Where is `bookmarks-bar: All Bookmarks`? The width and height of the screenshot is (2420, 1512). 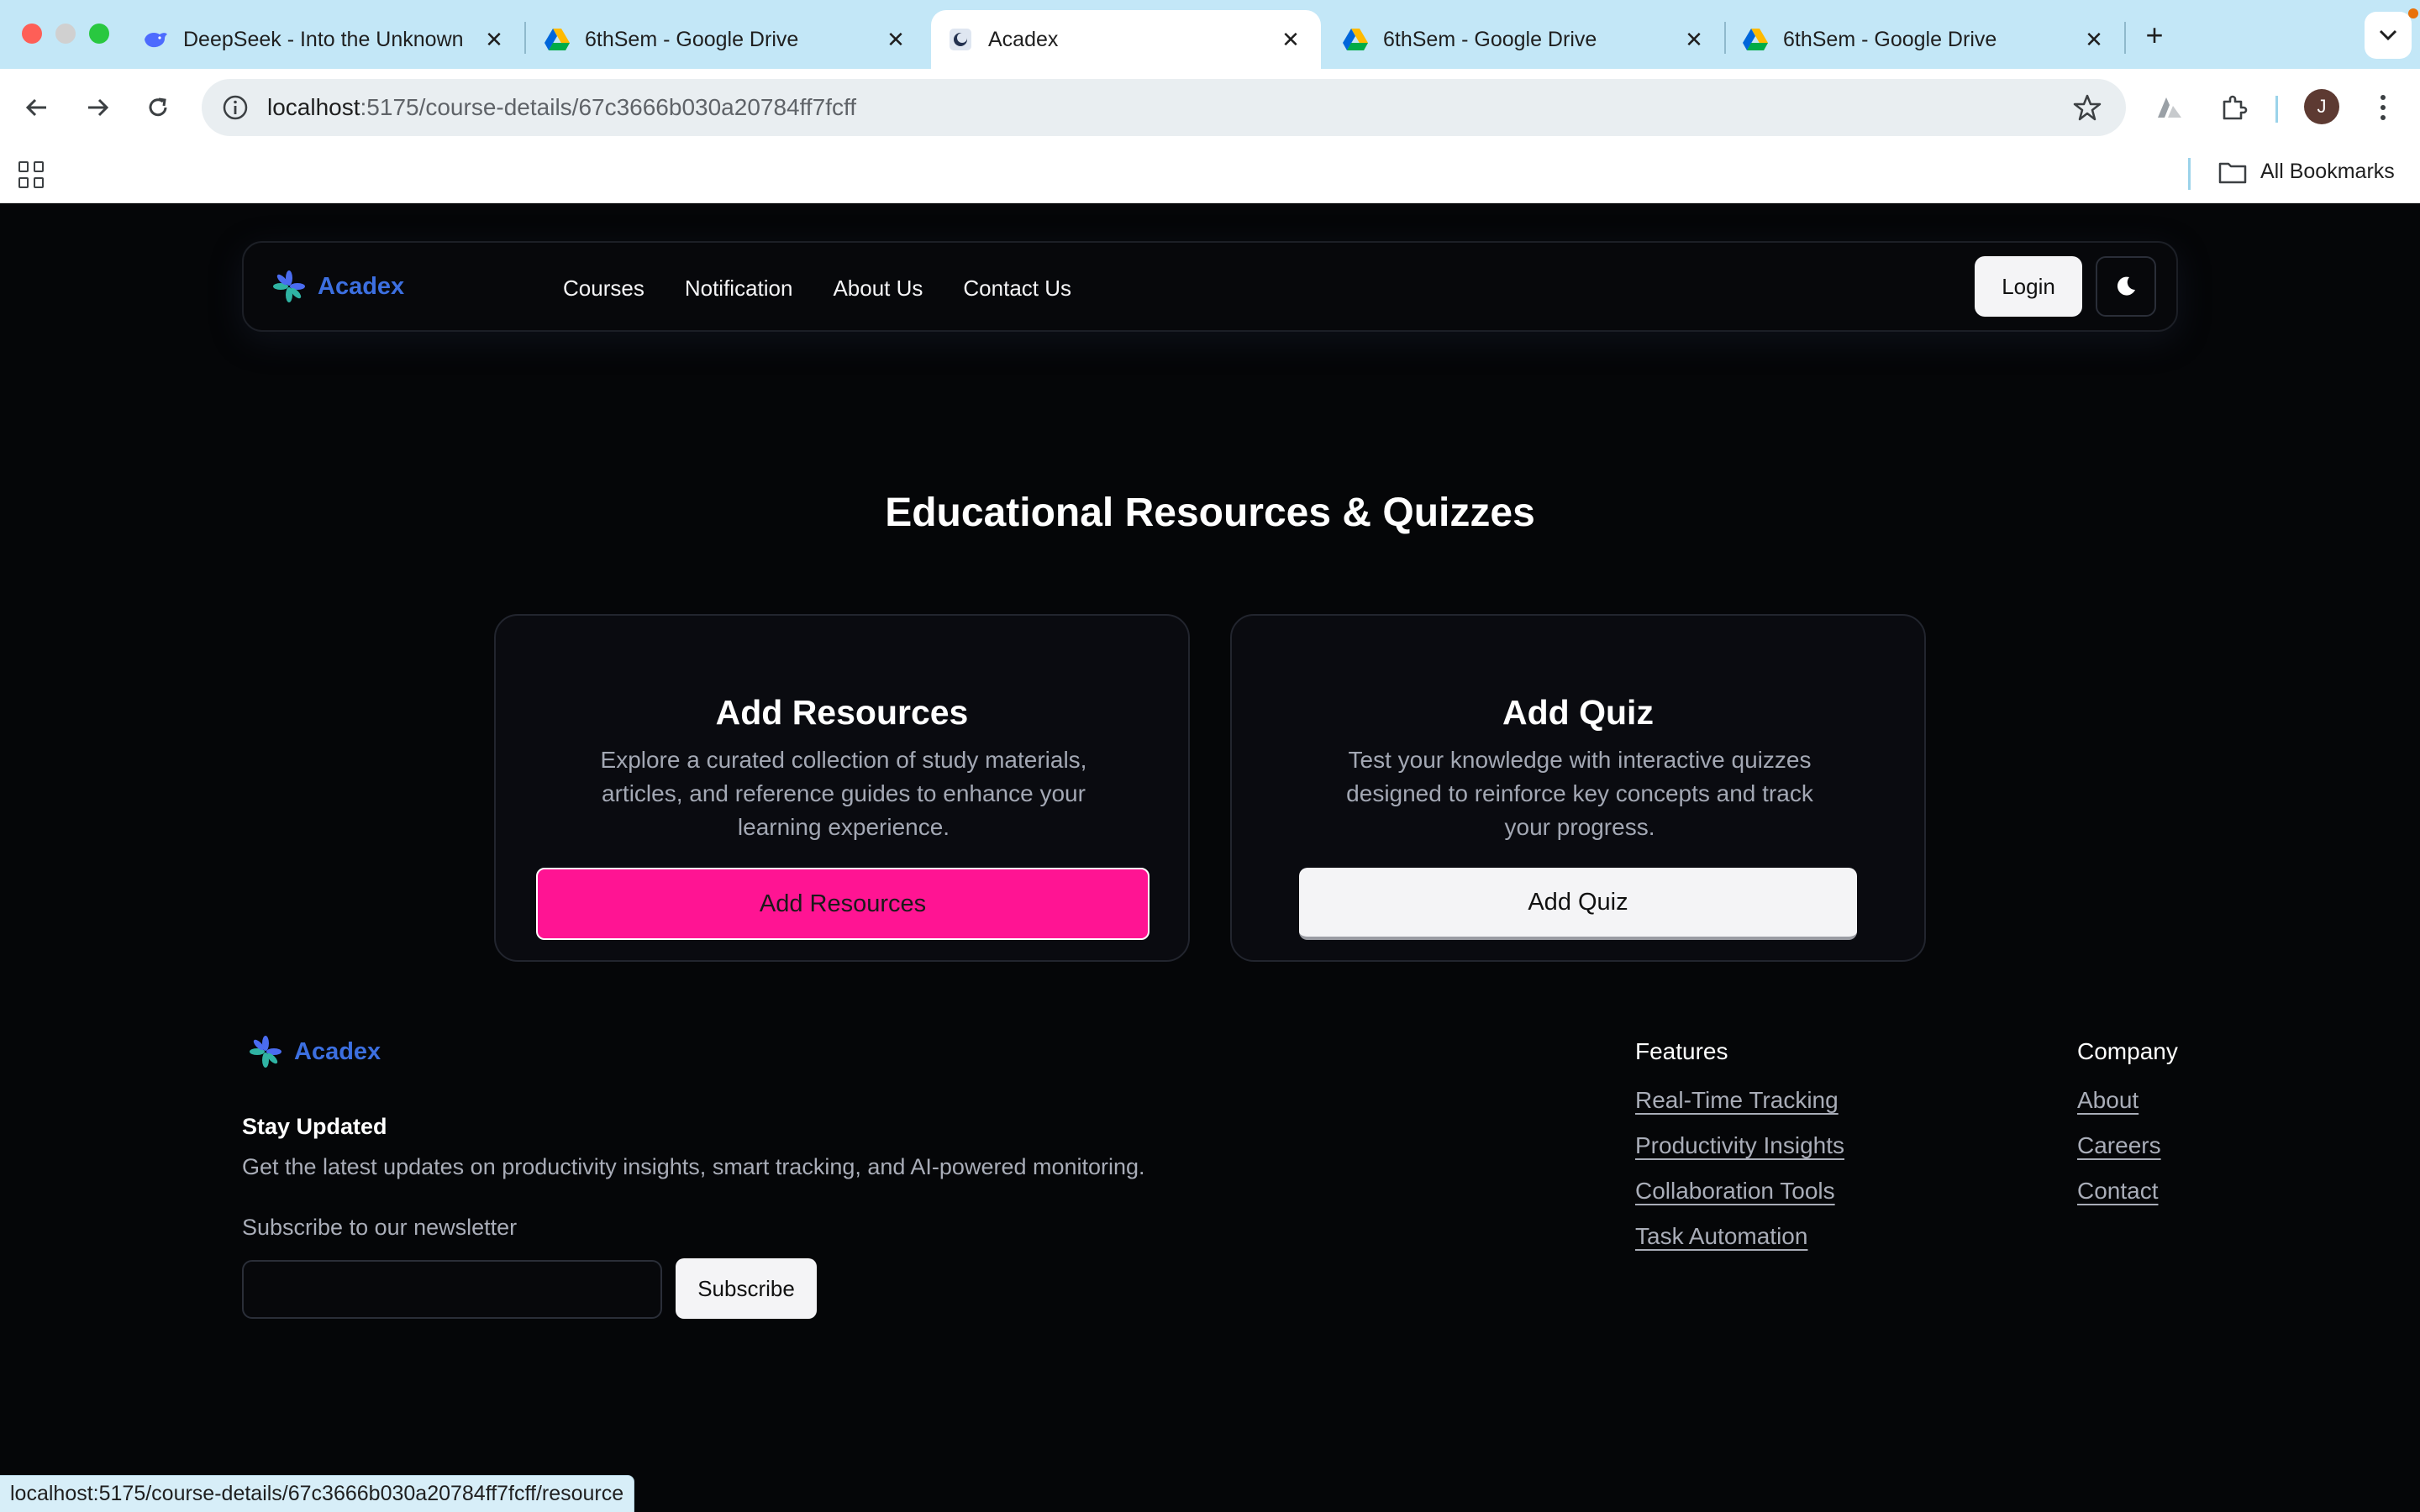
bookmarks-bar: All Bookmarks is located at coordinates (1210, 174).